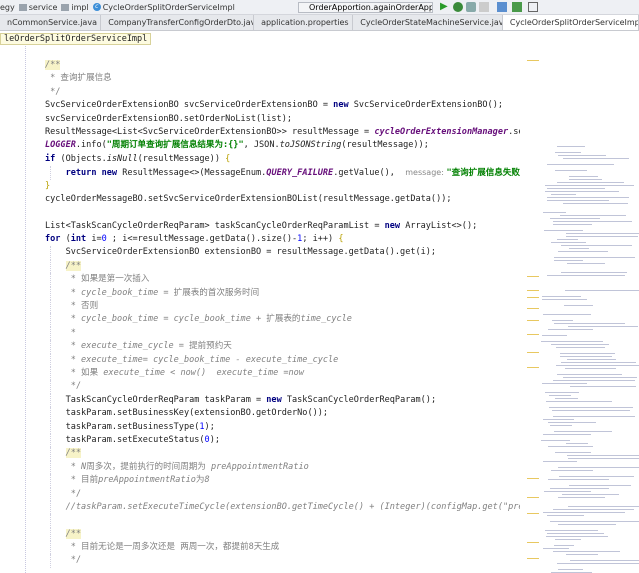 This screenshot has height=573, width=639. What do you see at coordinates (260, 159) in the screenshot?
I see `code-line: if (Objects.isNull(resultMessage)) {` at bounding box center [260, 159].